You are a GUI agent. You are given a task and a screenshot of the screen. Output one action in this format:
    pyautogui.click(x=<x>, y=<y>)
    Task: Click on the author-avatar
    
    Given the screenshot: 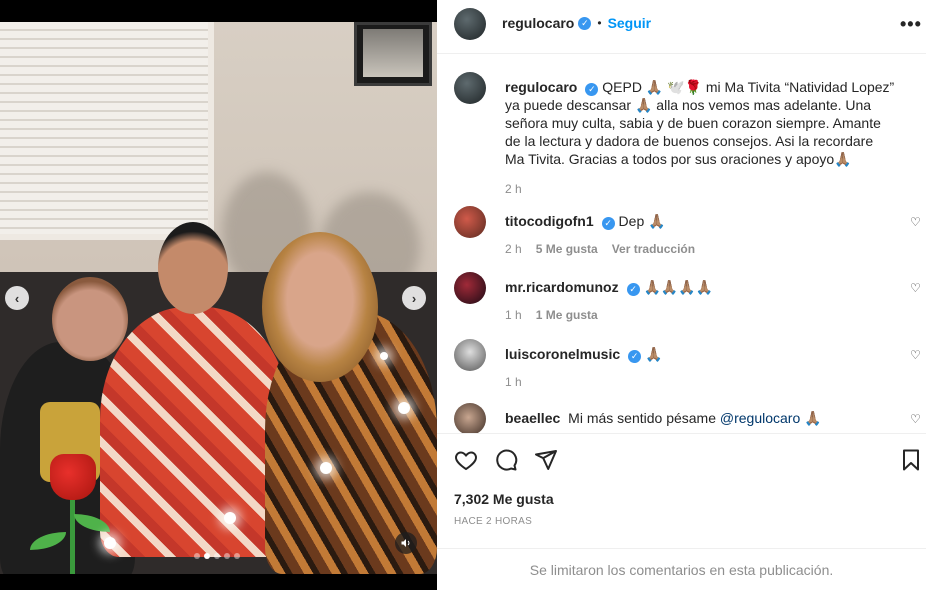 What is the action you would take?
    pyautogui.click(x=470, y=24)
    